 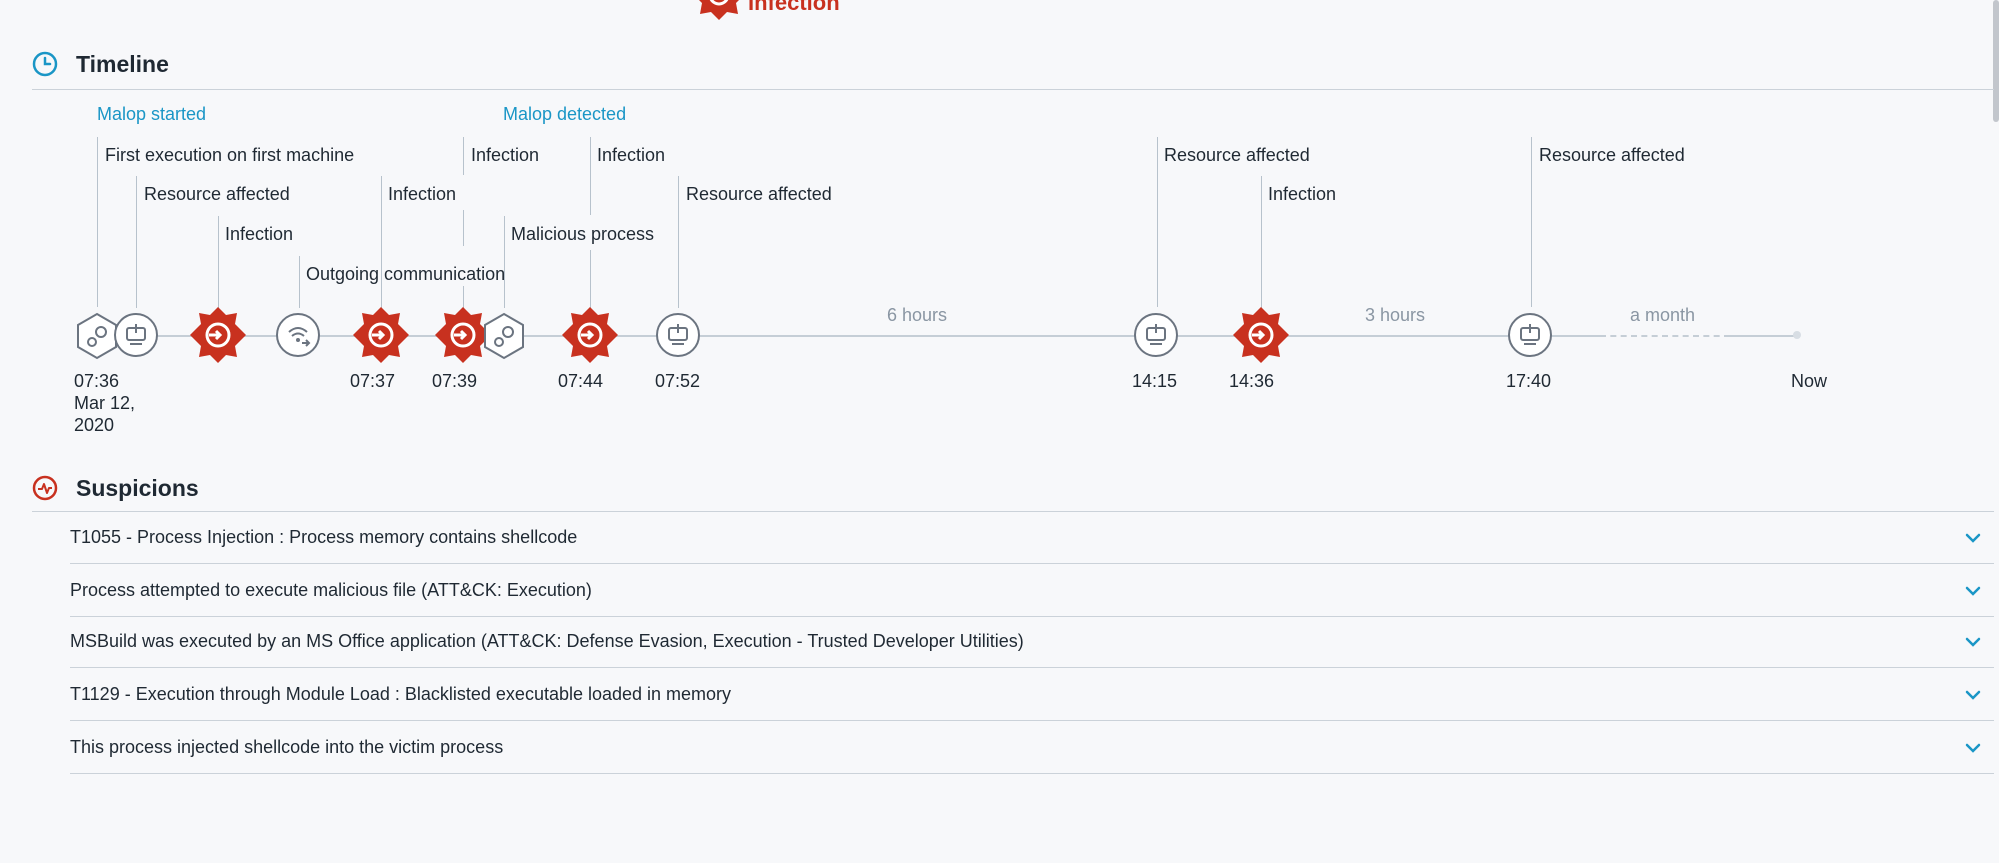 What do you see at coordinates (94, 425) in the screenshot?
I see `date-label: 2020` at bounding box center [94, 425].